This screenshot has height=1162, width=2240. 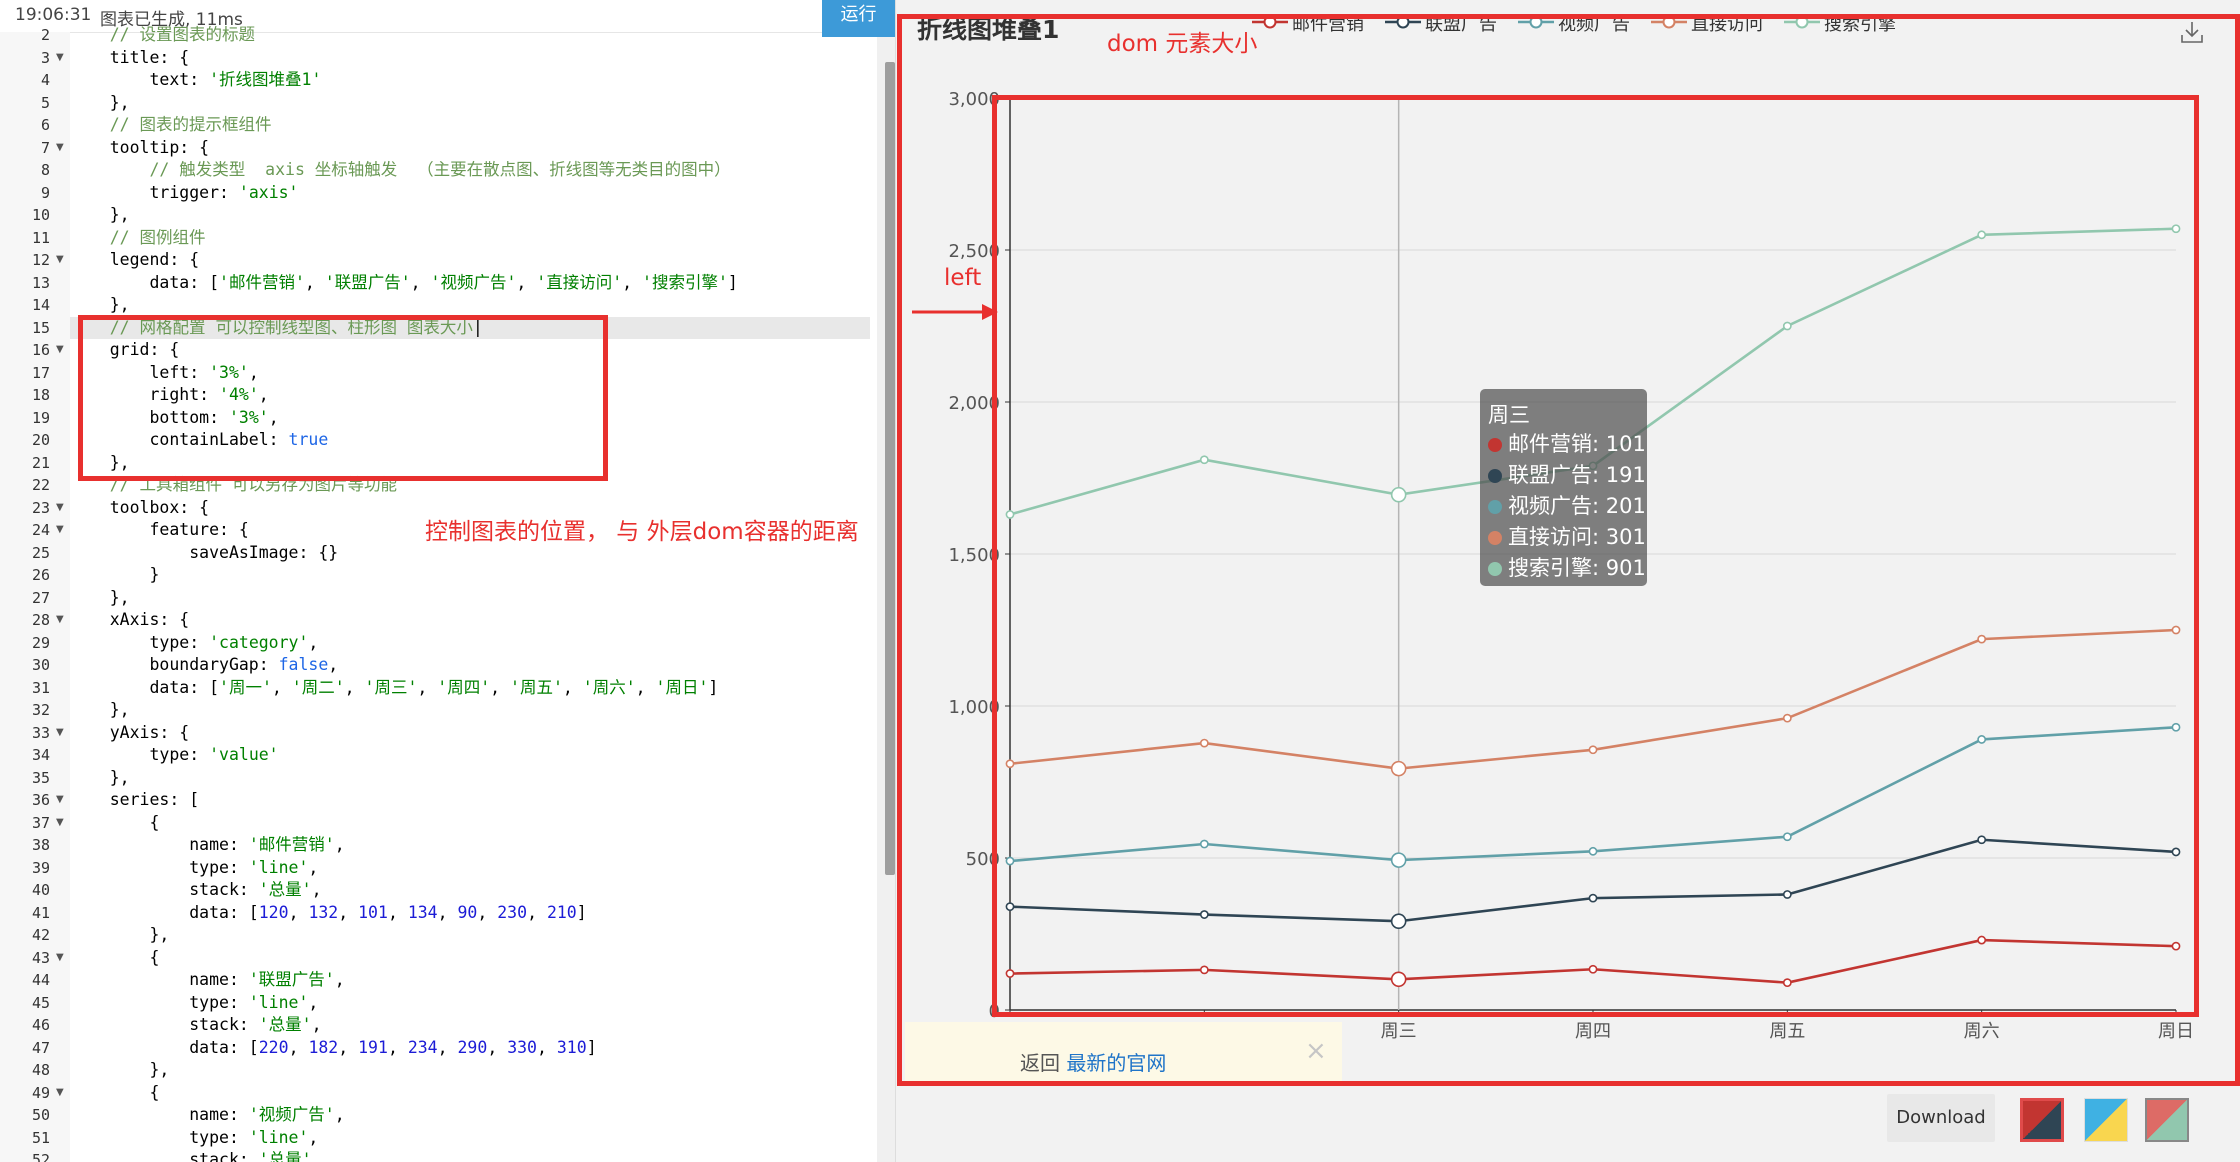 What do you see at coordinates (343, 398) in the screenshot?
I see `grid-config-highlight-box` at bounding box center [343, 398].